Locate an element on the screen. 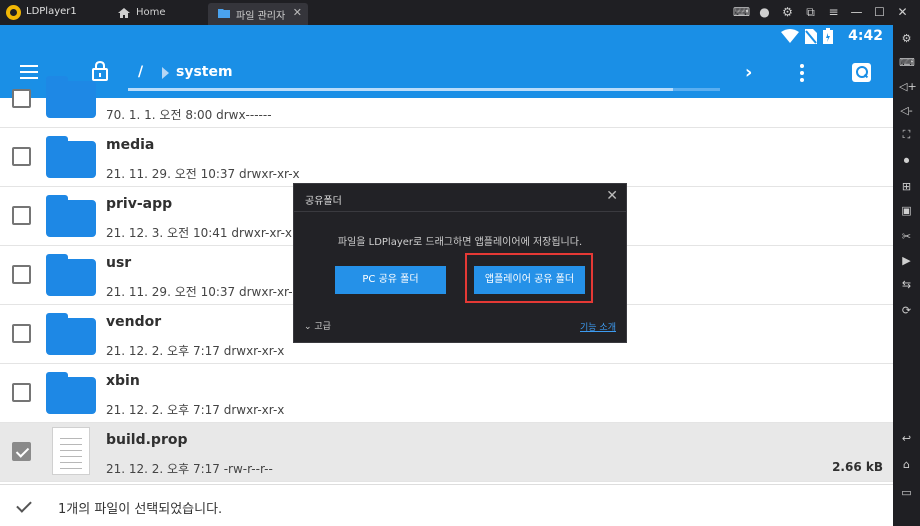 This screenshot has height=526, width=920. window-titlebar: LDPlayer1 Home 파일 관리자 ✕ ⌨ ● ⚙ ⧉ ≡ — ☐ ✕ is located at coordinates (460, 12).